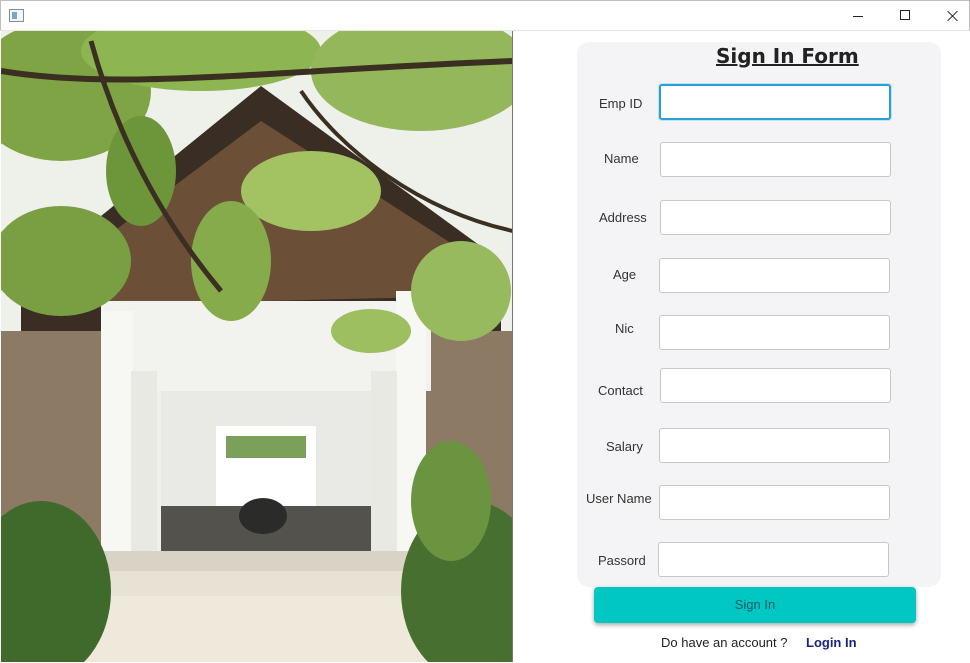  I want to click on nic-label: Nic, so click(624, 328).